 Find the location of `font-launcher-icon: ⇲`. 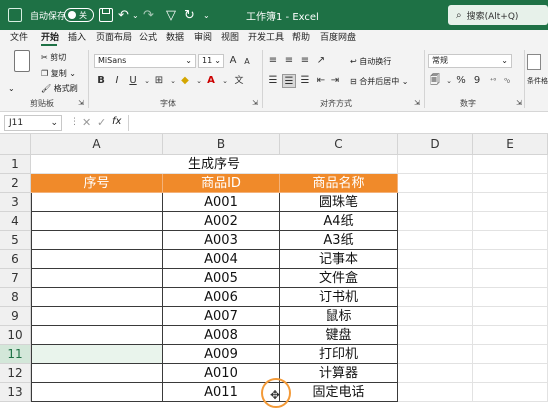

font-launcher-icon: ⇲ is located at coordinates (255, 103).